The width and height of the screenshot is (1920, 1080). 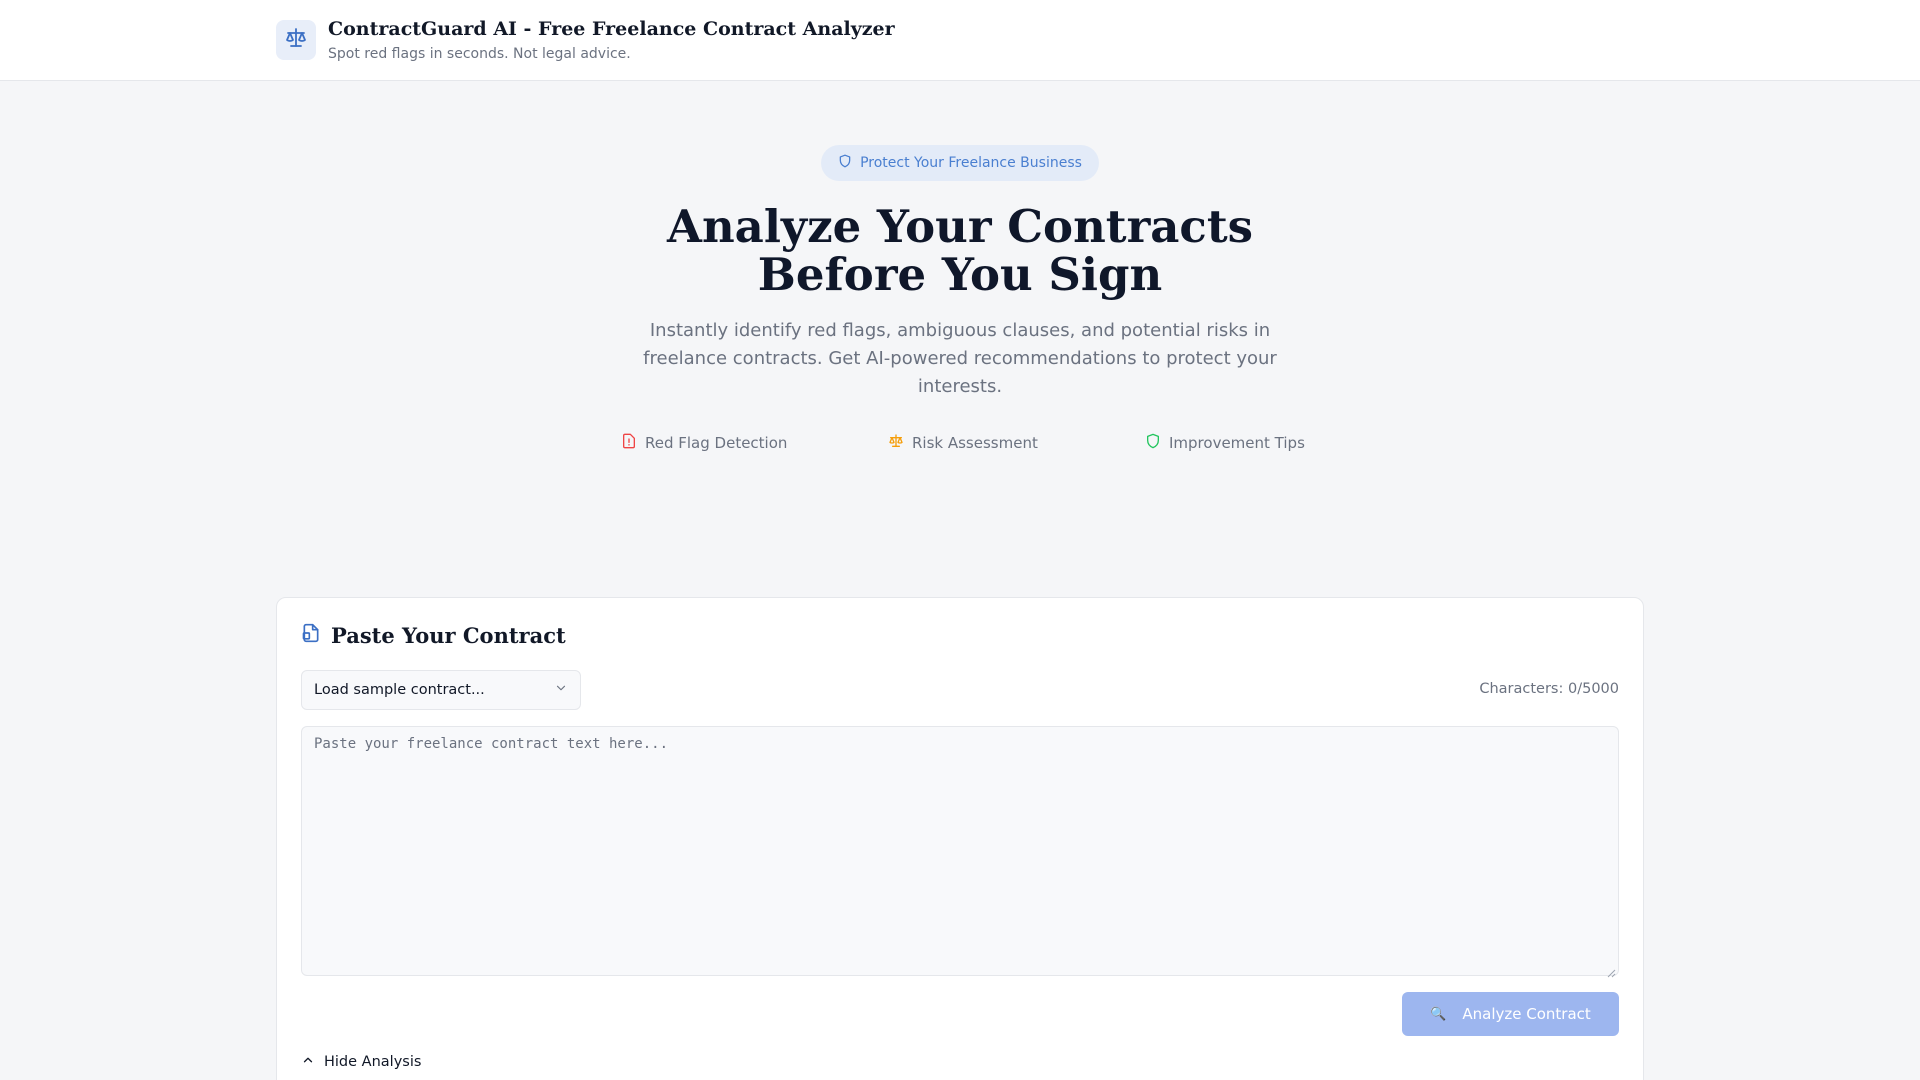 What do you see at coordinates (448, 635) in the screenshot?
I see `card-title: Paste Your Contract` at bounding box center [448, 635].